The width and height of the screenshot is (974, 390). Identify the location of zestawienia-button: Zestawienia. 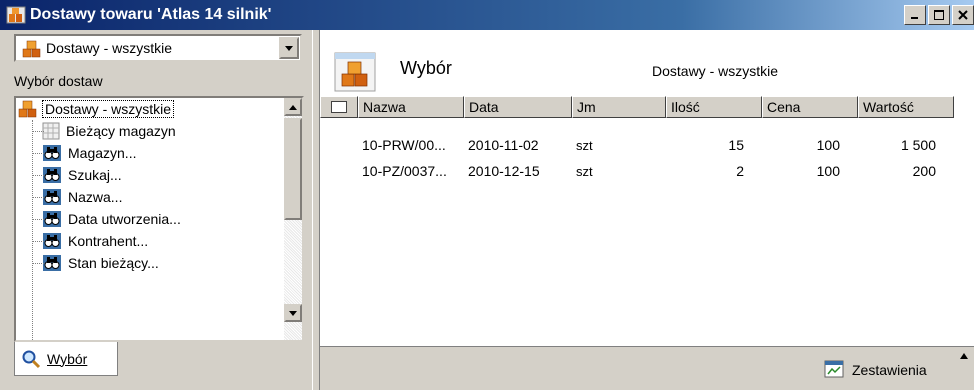
(895, 370).